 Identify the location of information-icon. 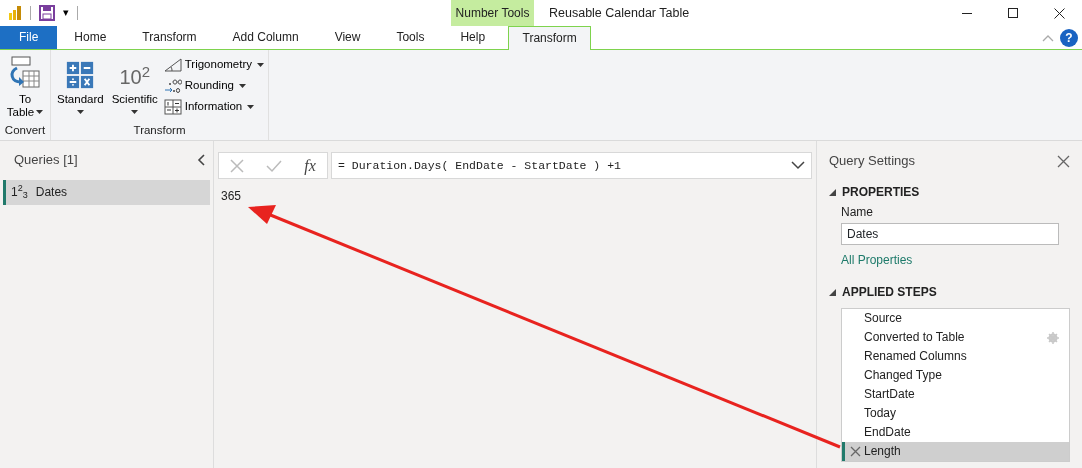
(172, 106).